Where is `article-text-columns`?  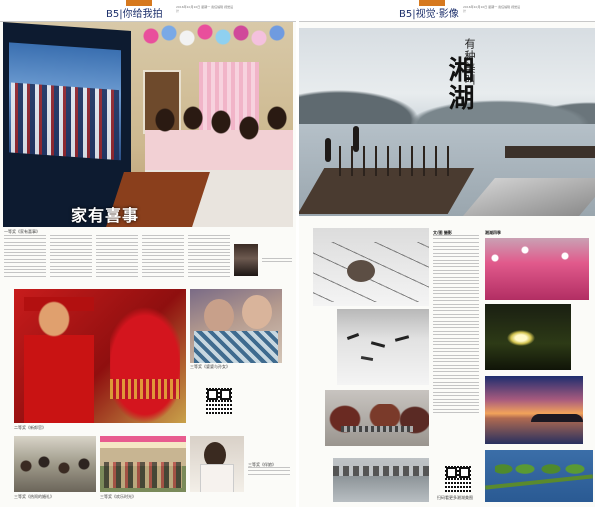
article-text-columns is located at coordinates (456, 351).